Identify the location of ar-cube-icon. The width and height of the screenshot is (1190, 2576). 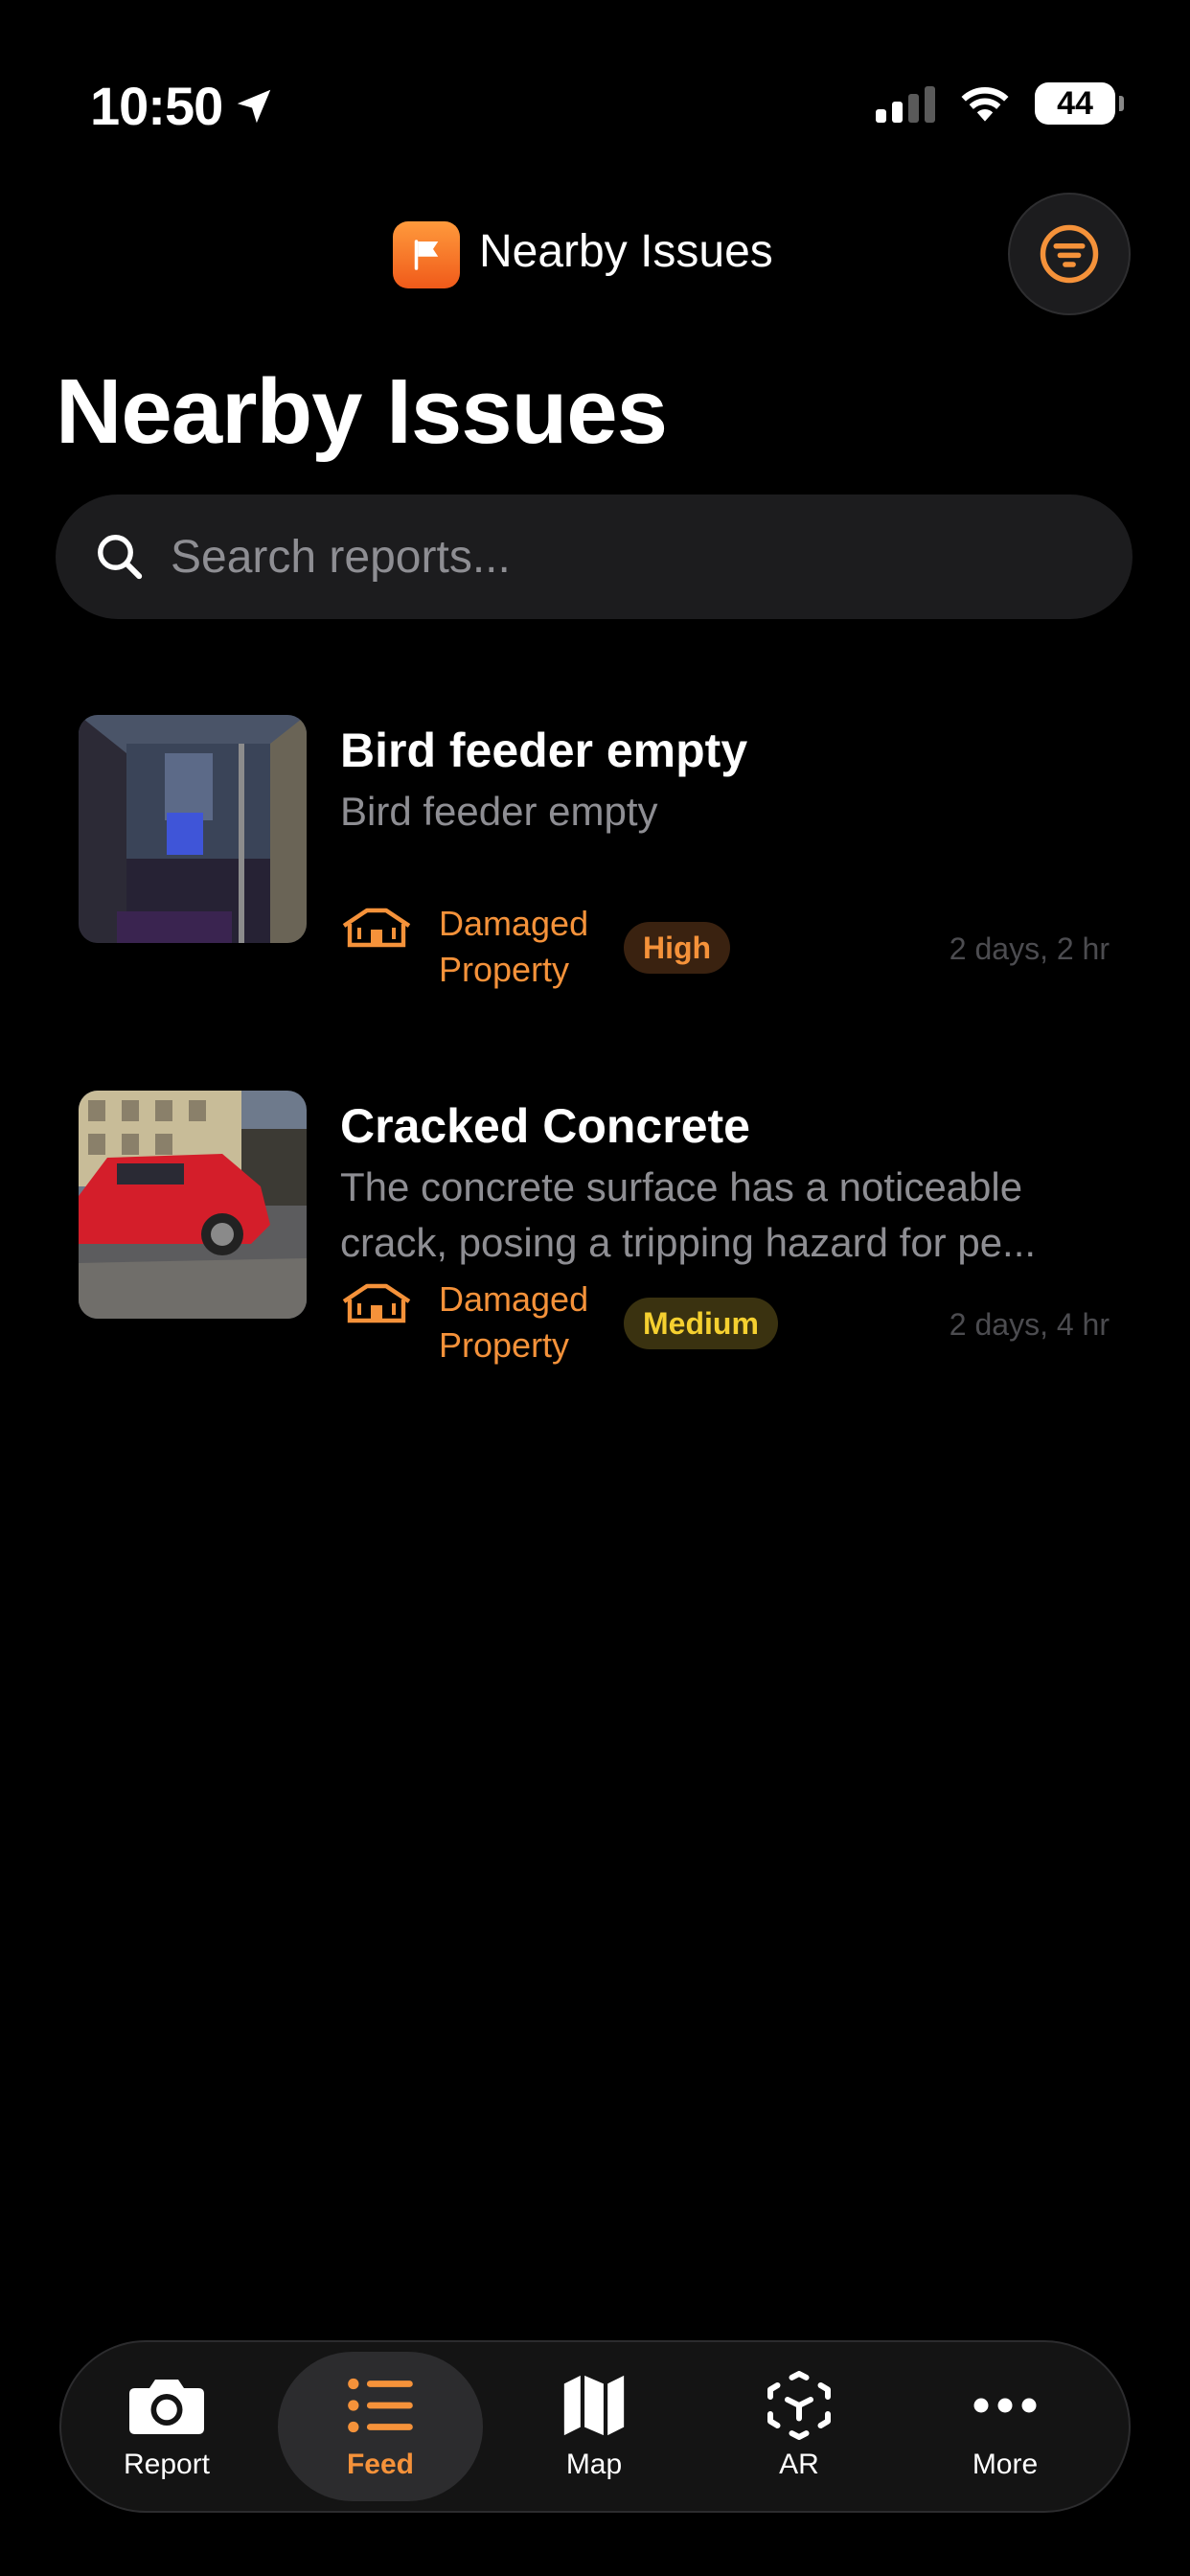
(799, 2405).